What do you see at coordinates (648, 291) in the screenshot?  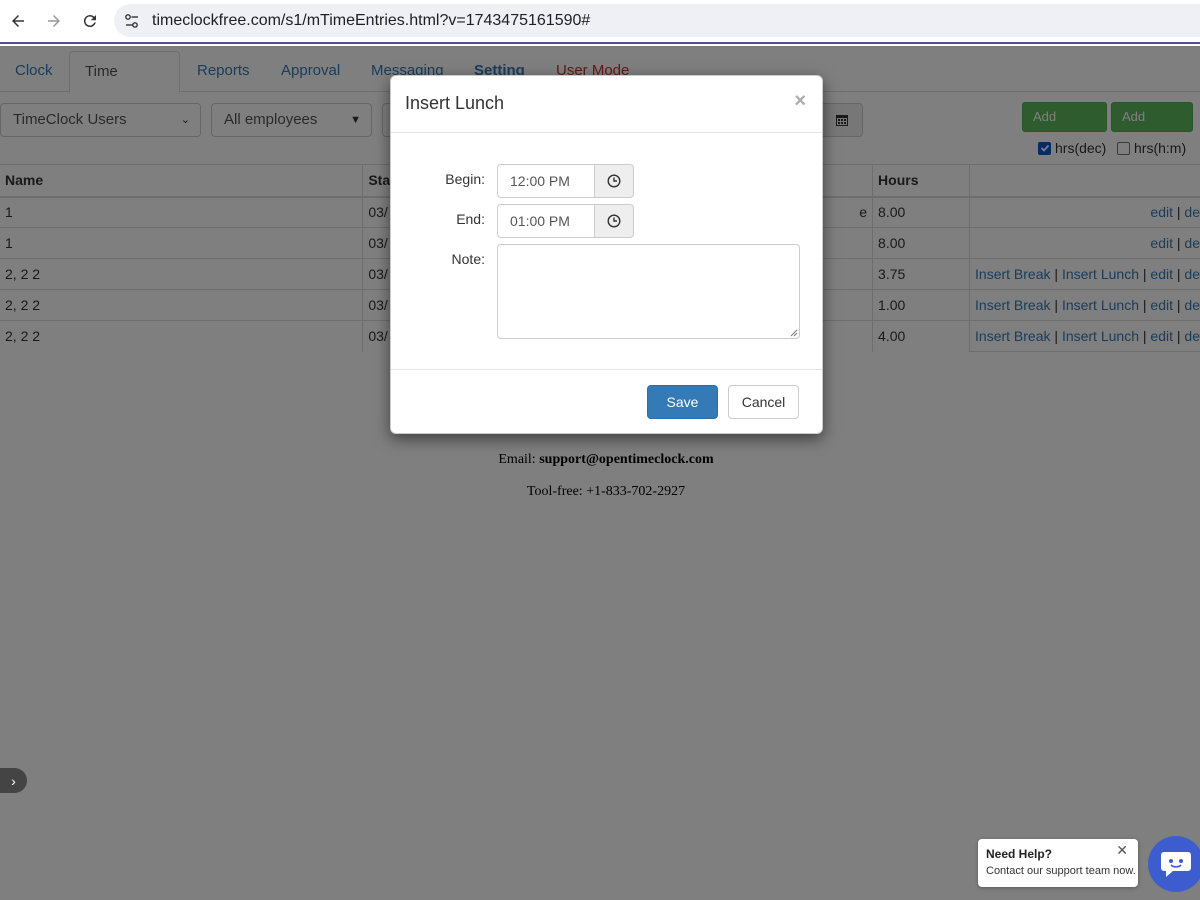 I see `note-textarea` at bounding box center [648, 291].